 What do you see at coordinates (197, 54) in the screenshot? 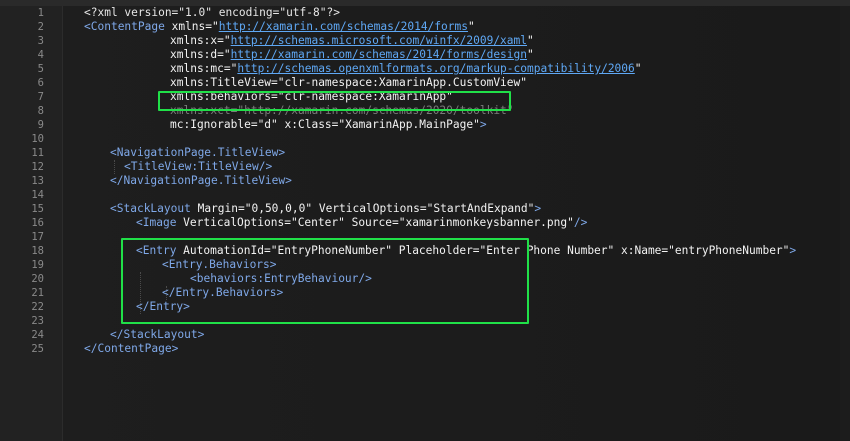
I see `code-token: xmlns:d=` at bounding box center [197, 54].